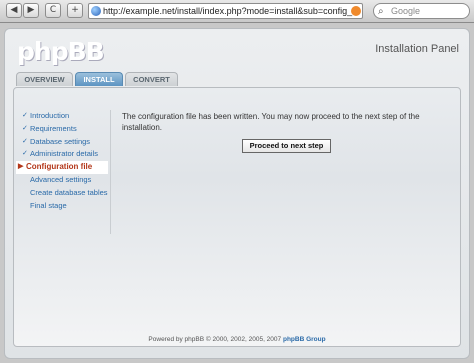  I want to click on step-label: Create database tables, so click(69, 192).